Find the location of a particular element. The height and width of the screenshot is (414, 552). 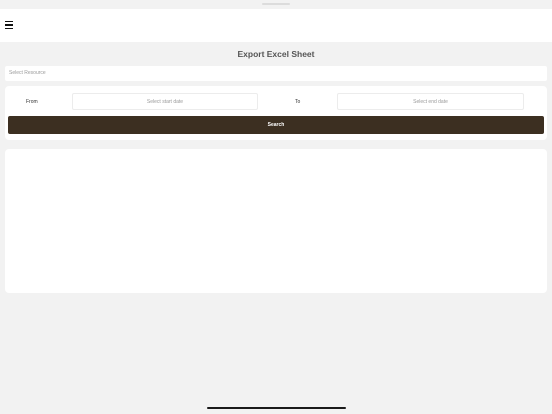

resource-select: Select Resource is located at coordinates (276, 73).